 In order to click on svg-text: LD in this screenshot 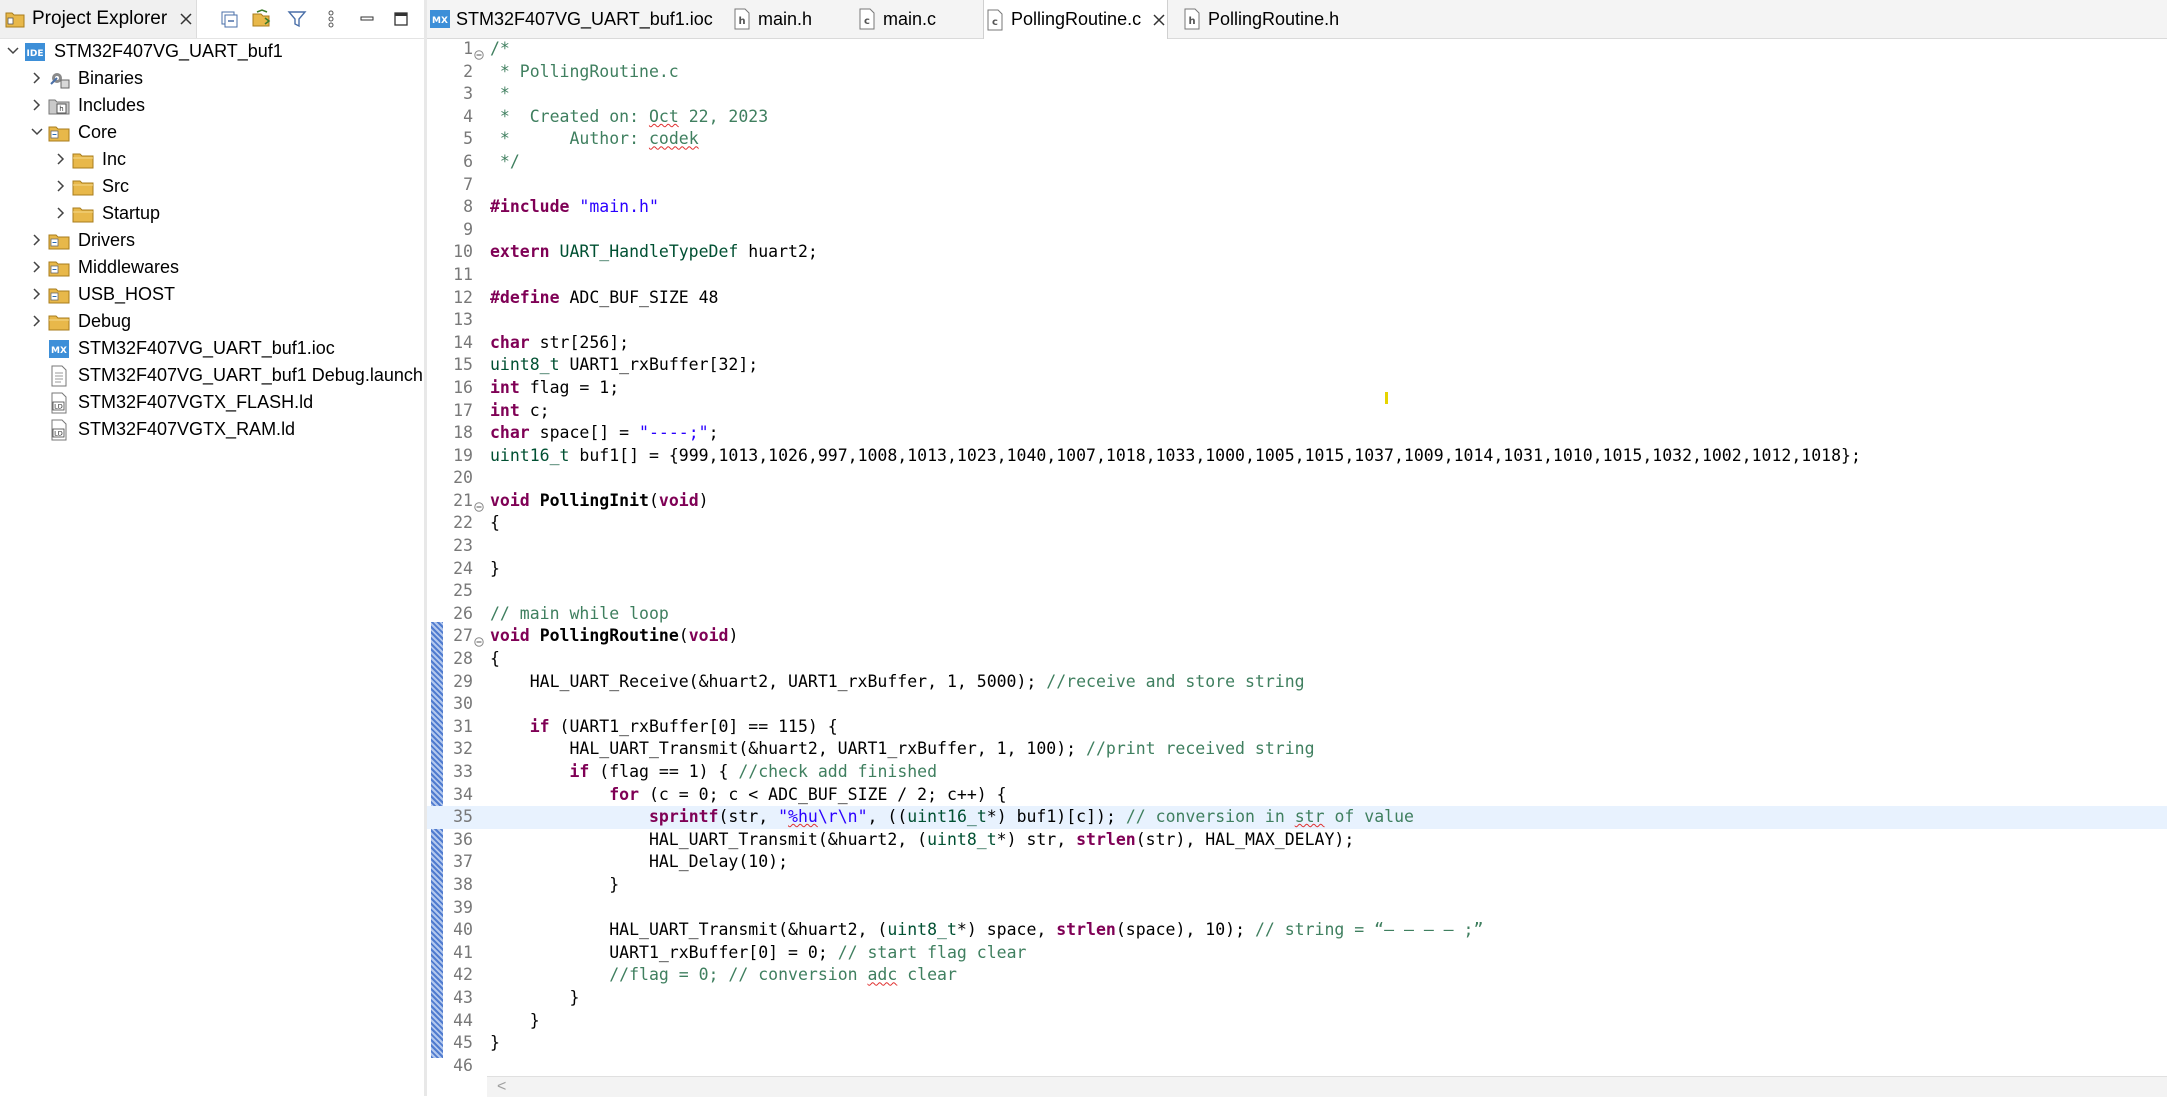, I will do `click(58, 407)`.